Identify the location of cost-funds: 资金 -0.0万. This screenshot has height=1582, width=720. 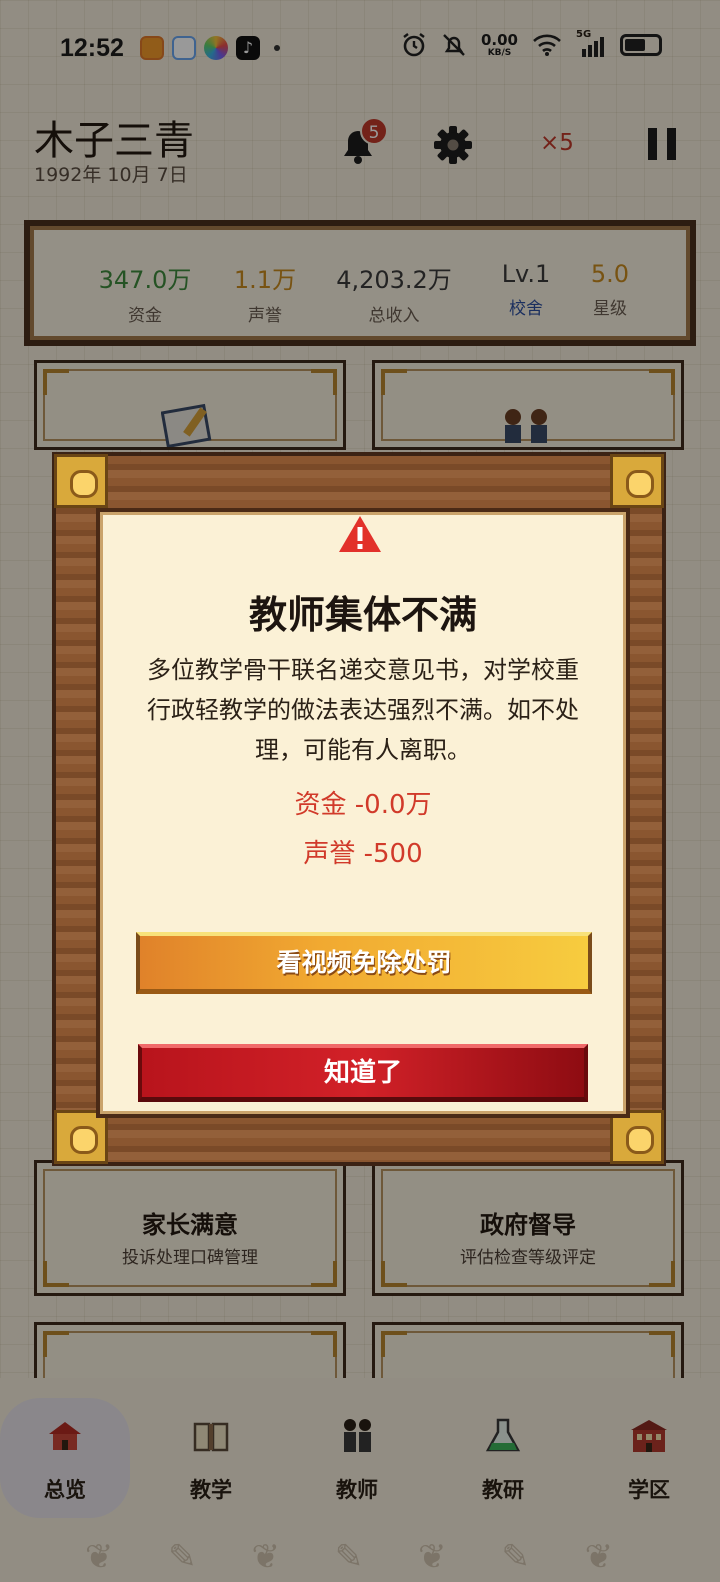
(363, 805).